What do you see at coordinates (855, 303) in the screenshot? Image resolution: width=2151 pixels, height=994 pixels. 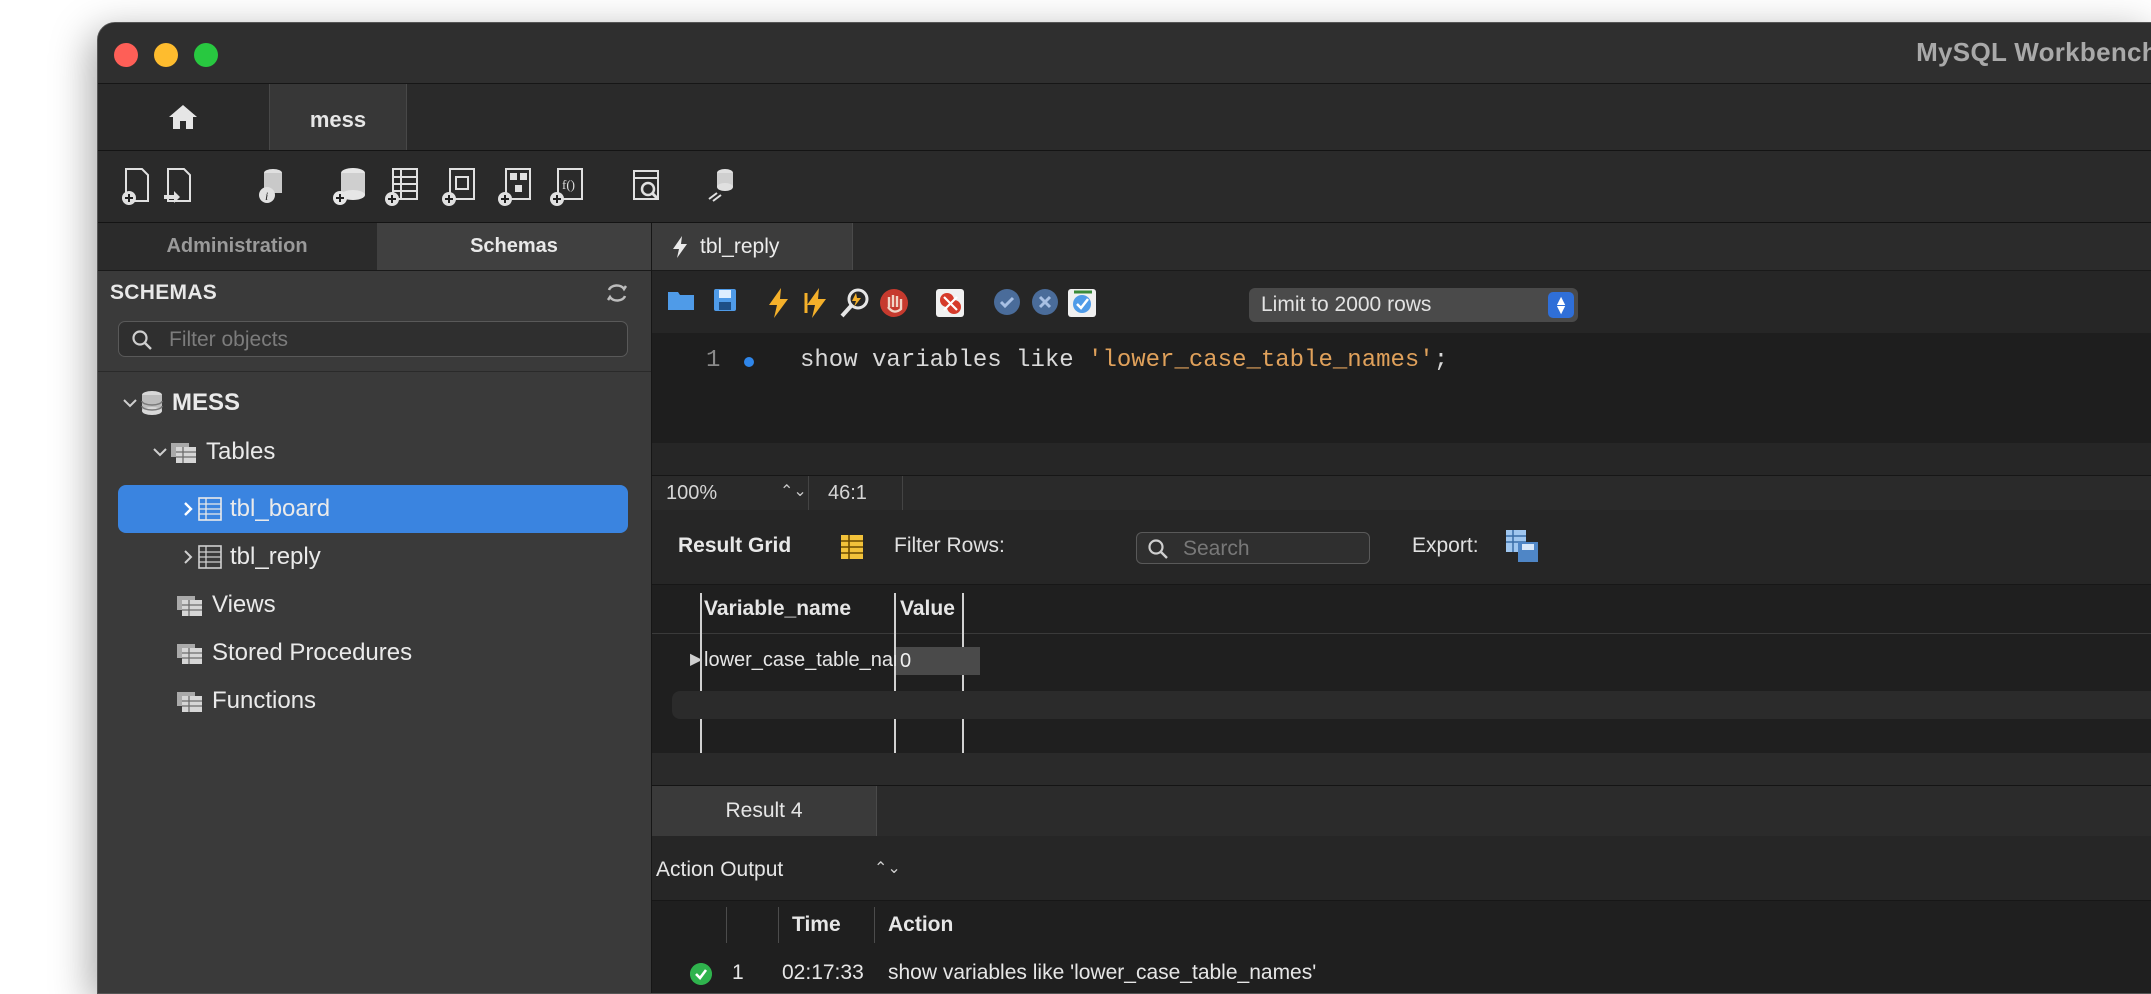 I see `explain-icon` at bounding box center [855, 303].